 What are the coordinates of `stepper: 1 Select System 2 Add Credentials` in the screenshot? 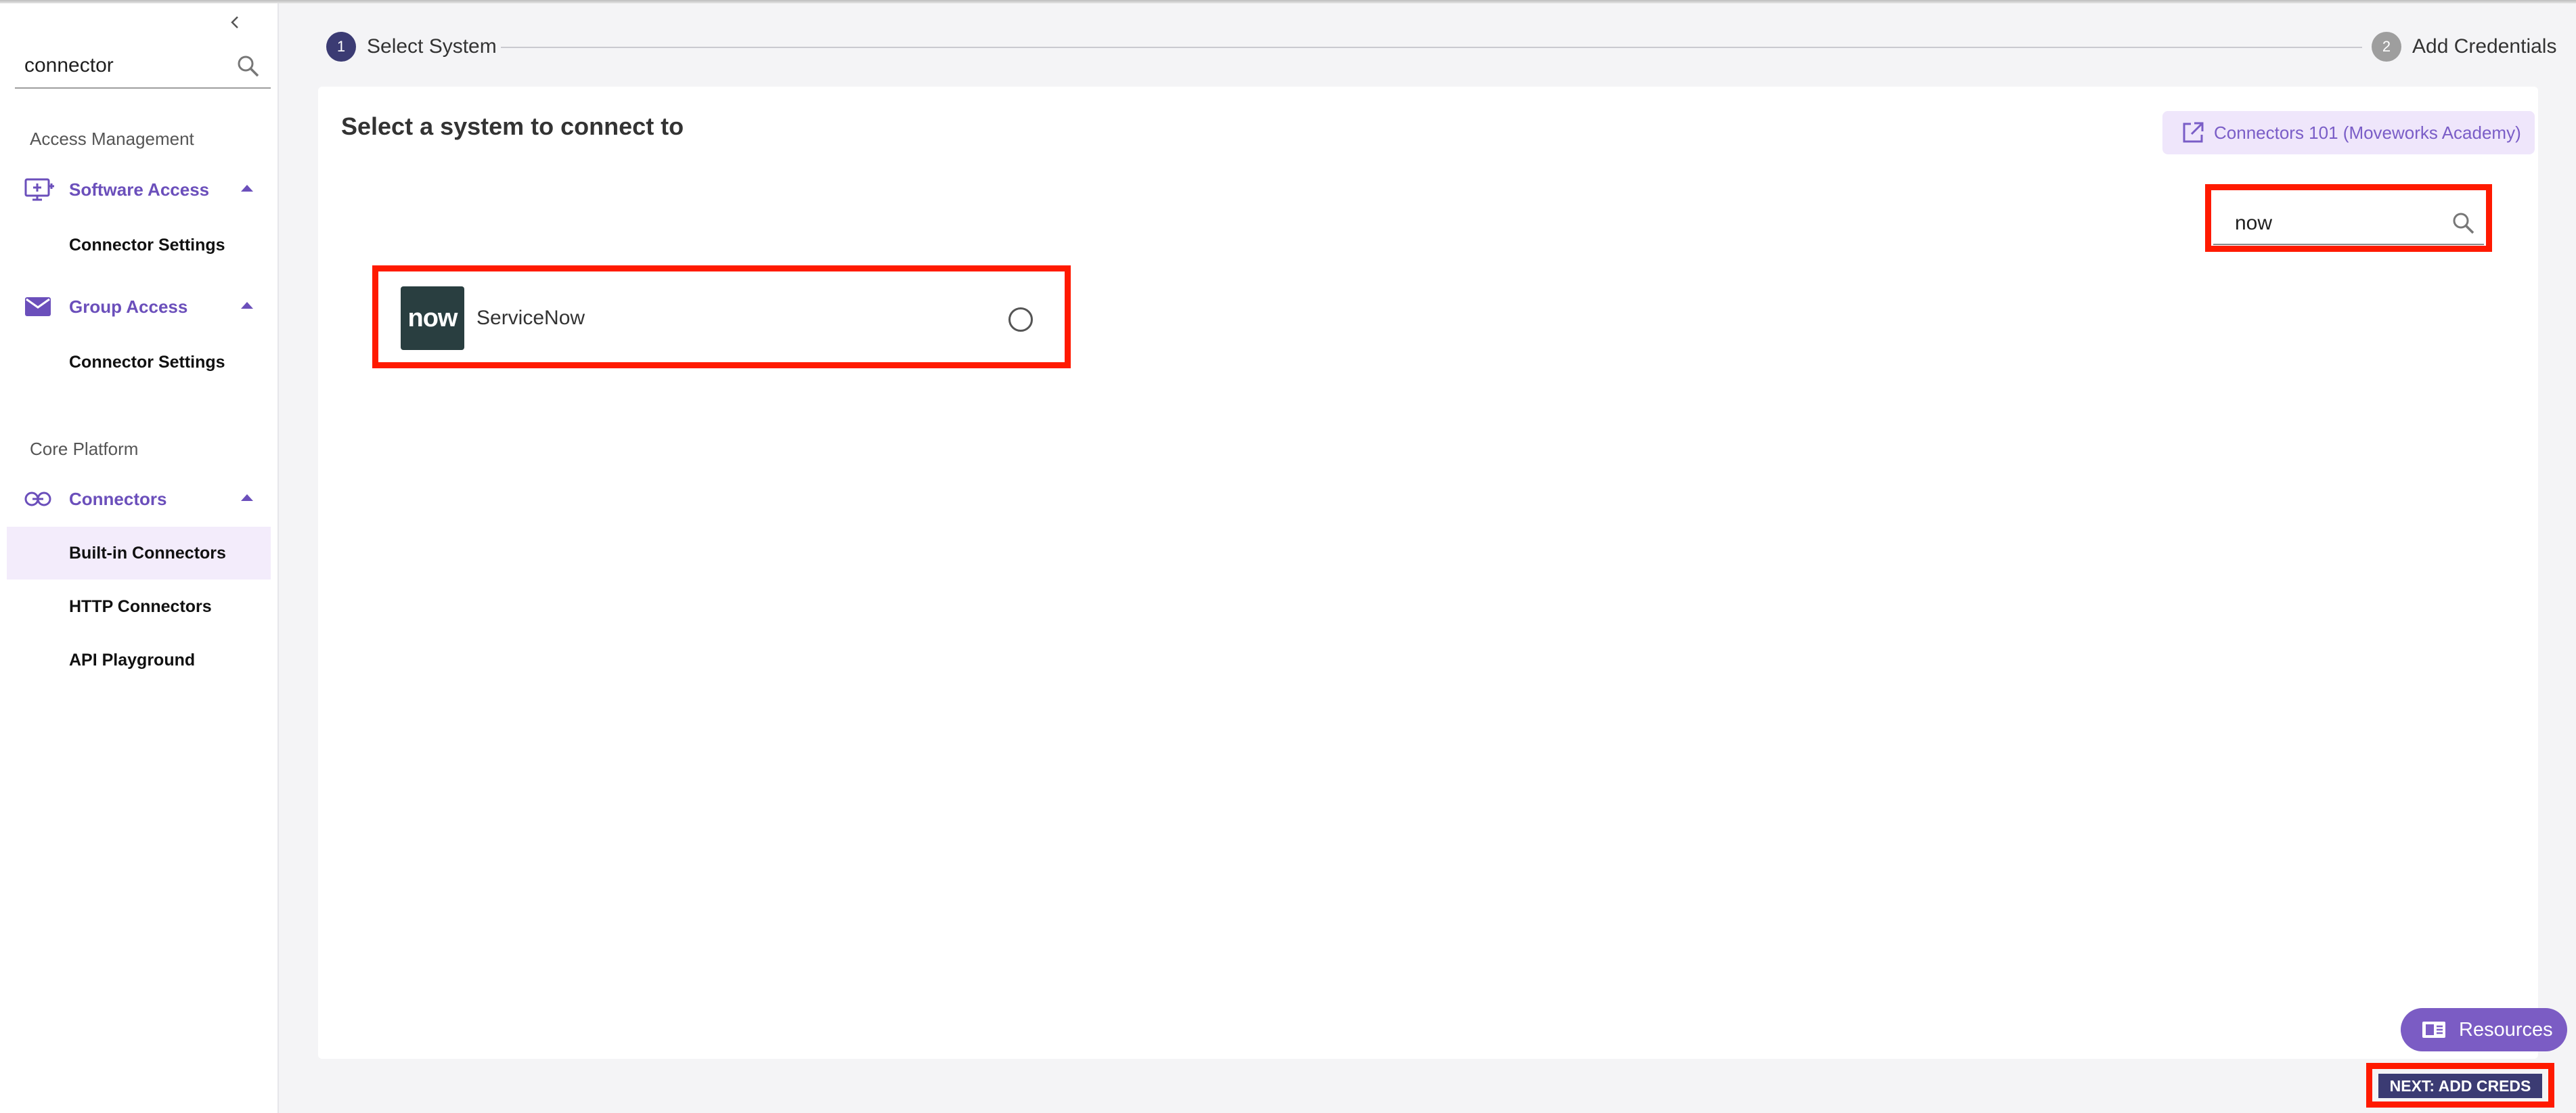 It's located at (1441, 47).